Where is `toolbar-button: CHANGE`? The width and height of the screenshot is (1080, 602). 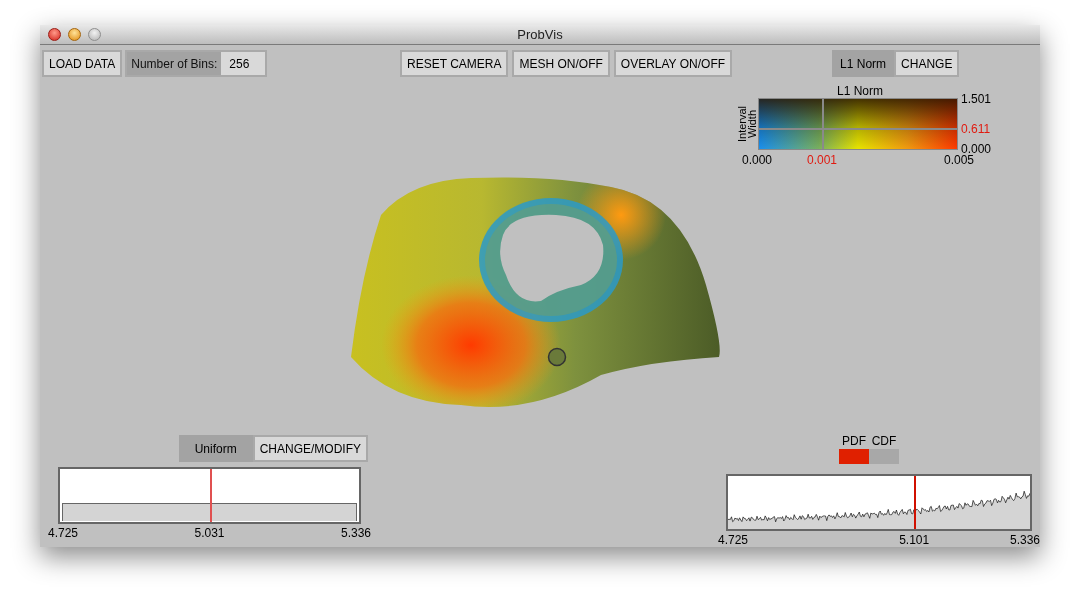 toolbar-button: CHANGE is located at coordinates (927, 63).